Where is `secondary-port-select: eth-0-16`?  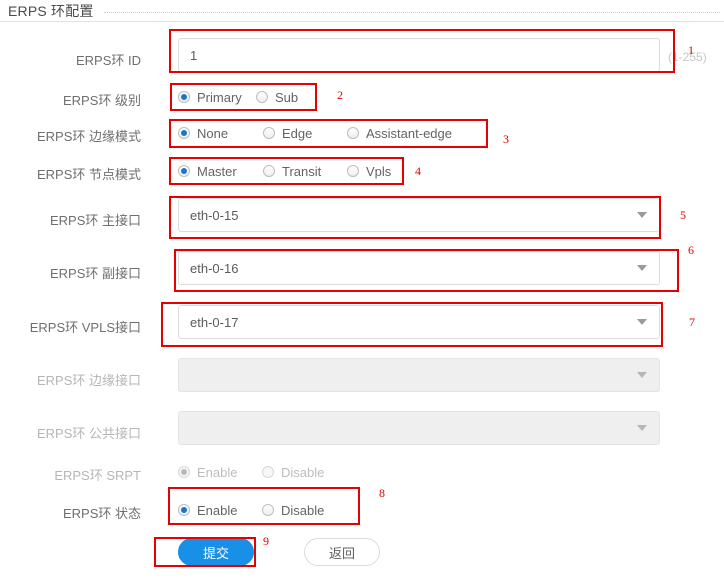 secondary-port-select: eth-0-16 is located at coordinates (419, 268).